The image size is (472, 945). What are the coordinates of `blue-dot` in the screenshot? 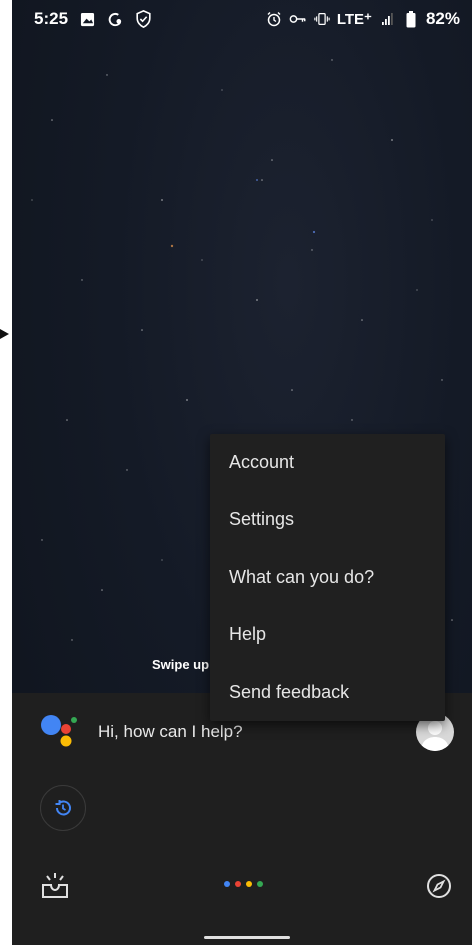 It's located at (227, 884).